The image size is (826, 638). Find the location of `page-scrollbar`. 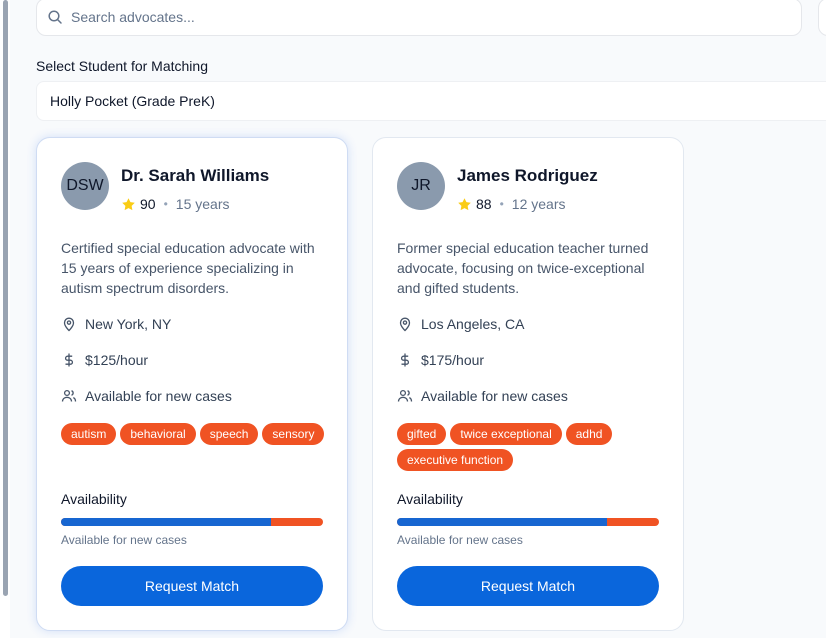

page-scrollbar is located at coordinates (5, 319).